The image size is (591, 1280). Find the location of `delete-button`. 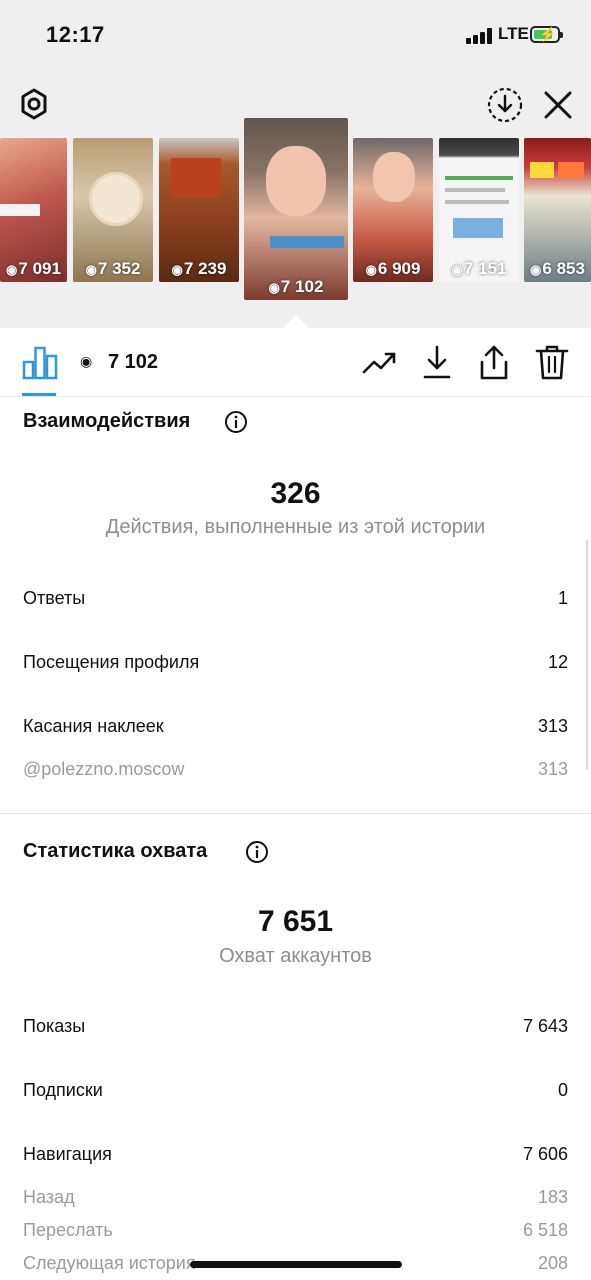

delete-button is located at coordinates (552, 362).